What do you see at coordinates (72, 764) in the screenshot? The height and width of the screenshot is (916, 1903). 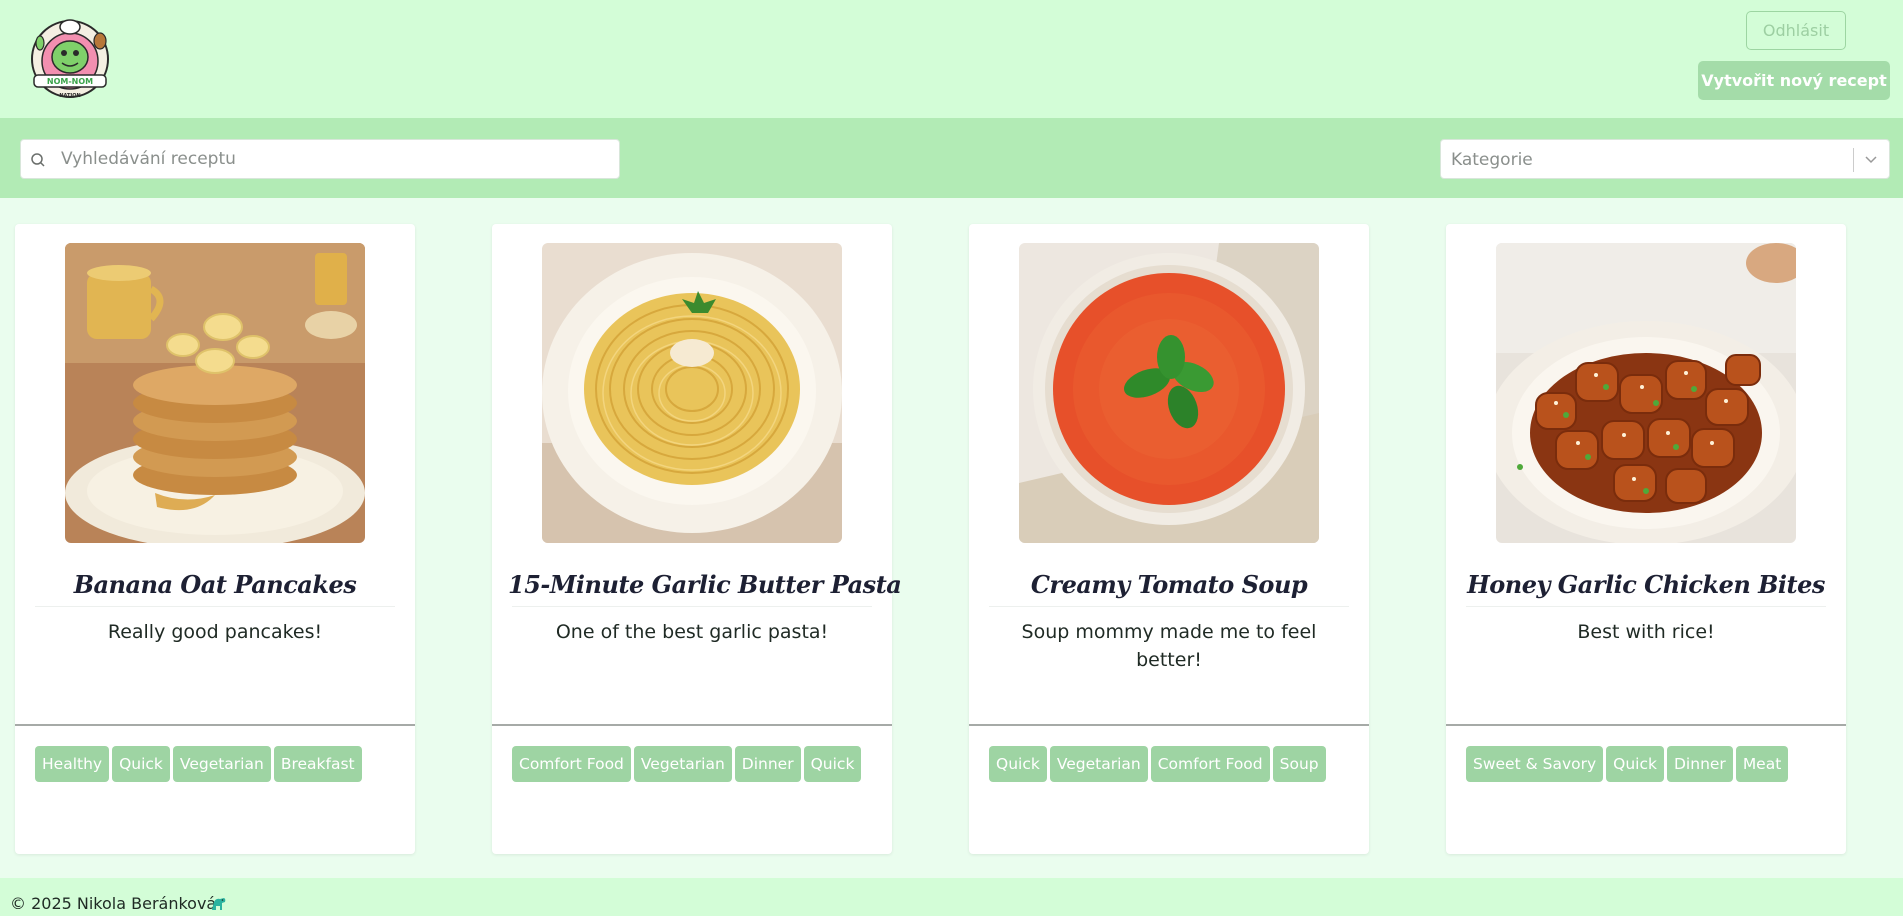 I see `tag: Healthy` at bounding box center [72, 764].